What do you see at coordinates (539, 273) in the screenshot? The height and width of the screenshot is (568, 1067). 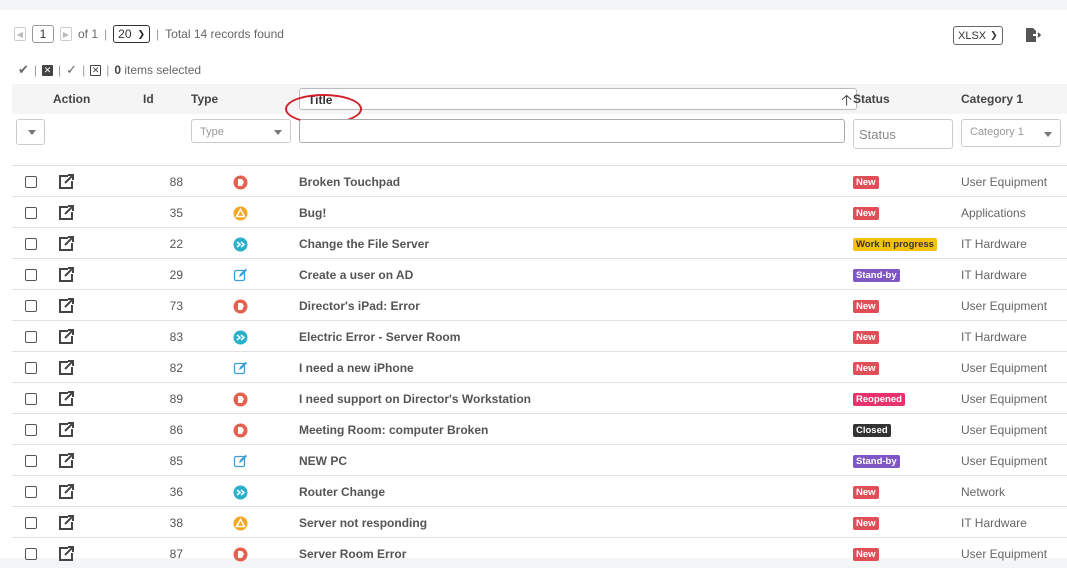 I see `table-row: 29 Create a user on AD Stand-by IT Hardware` at bounding box center [539, 273].